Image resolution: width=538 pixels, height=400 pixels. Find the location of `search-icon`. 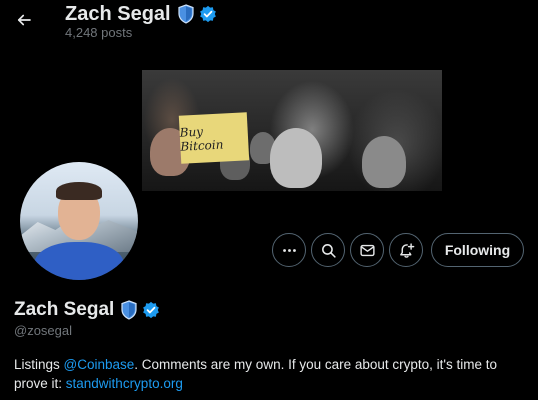

search-icon is located at coordinates (328, 250).